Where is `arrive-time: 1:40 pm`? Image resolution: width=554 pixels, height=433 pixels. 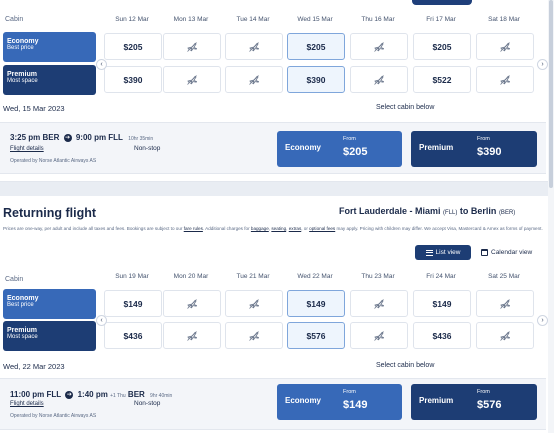 arrive-time: 1:40 pm is located at coordinates (92, 394).